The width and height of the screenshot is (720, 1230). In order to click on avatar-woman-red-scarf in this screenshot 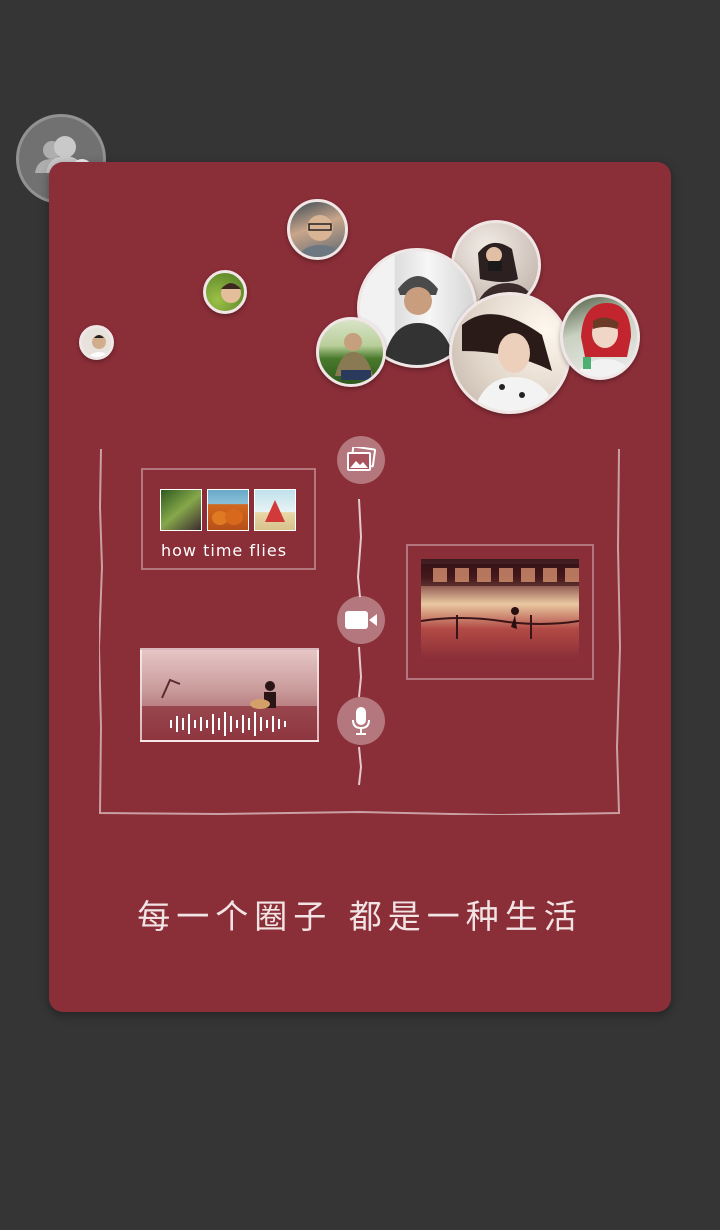, I will do `click(600, 337)`.